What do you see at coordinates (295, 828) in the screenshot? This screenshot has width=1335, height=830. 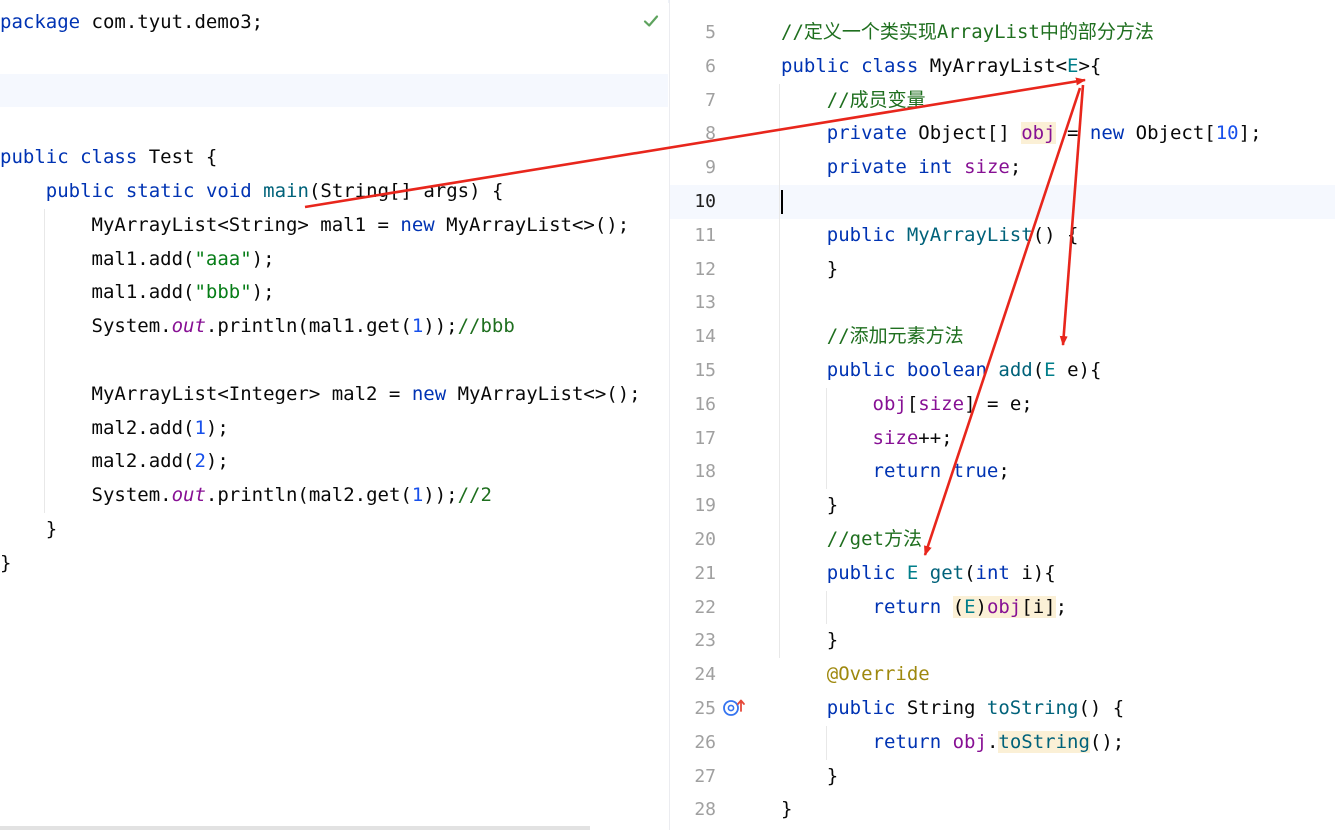 I see `horizontal-scrollbar` at bounding box center [295, 828].